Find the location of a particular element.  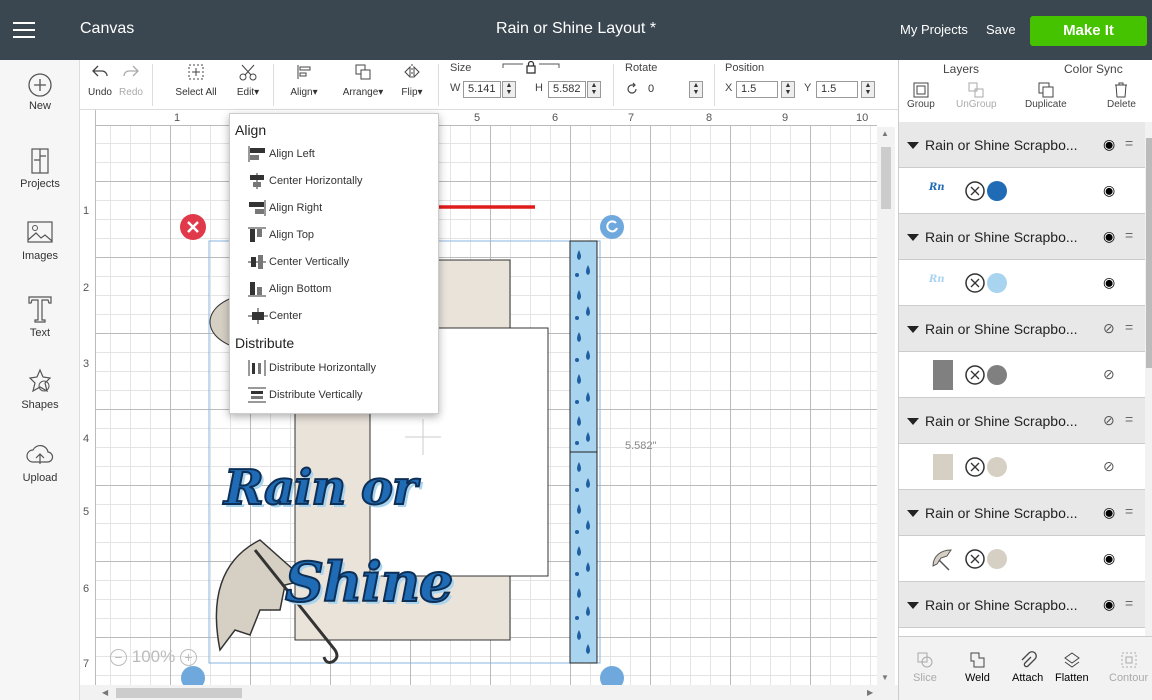

flatten-button: Flatten is located at coordinates (1072, 667).